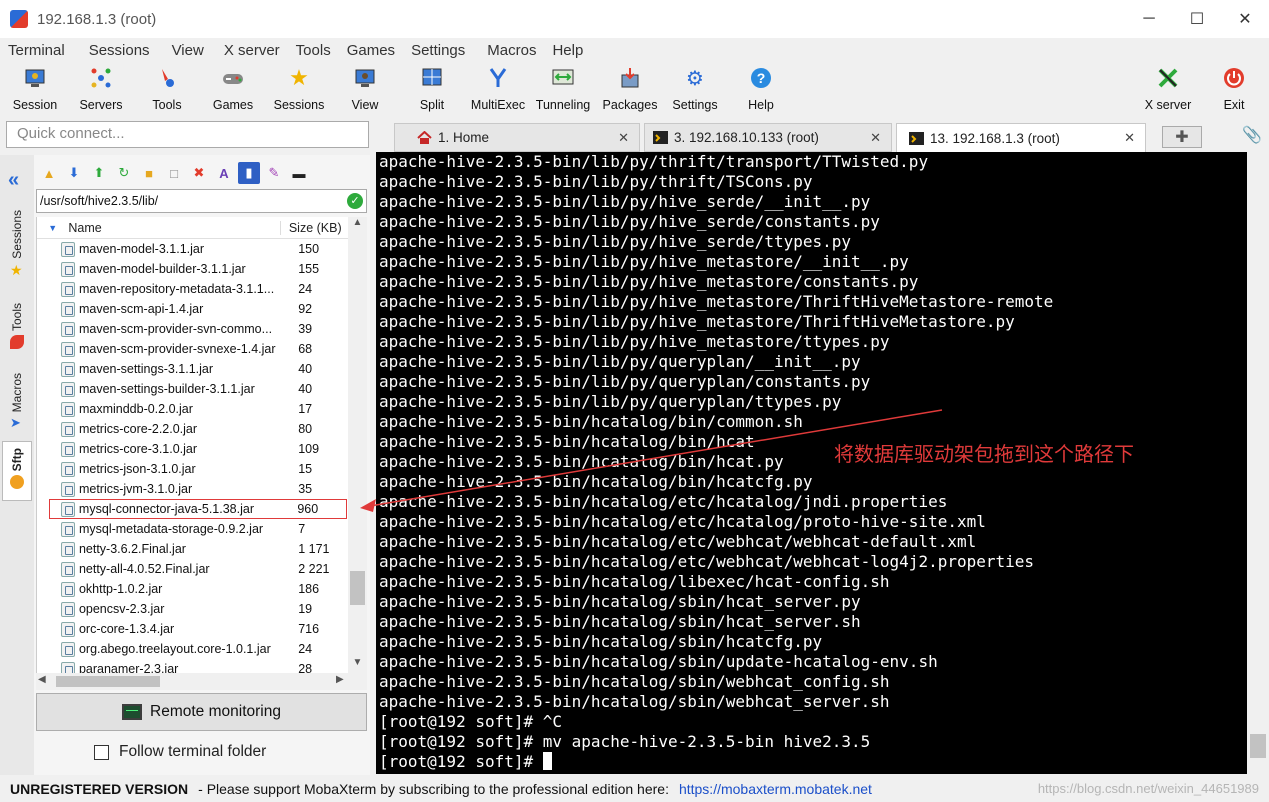 The image size is (1269, 802). Describe the element at coordinates (695, 78) in the screenshot. I see `gear-icon: ⚙` at that location.